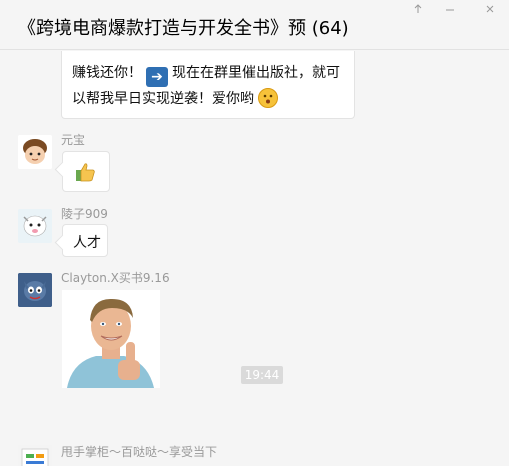 The image size is (509, 466). What do you see at coordinates (84, 214) in the screenshot?
I see `sender-name: 陵子909` at bounding box center [84, 214].